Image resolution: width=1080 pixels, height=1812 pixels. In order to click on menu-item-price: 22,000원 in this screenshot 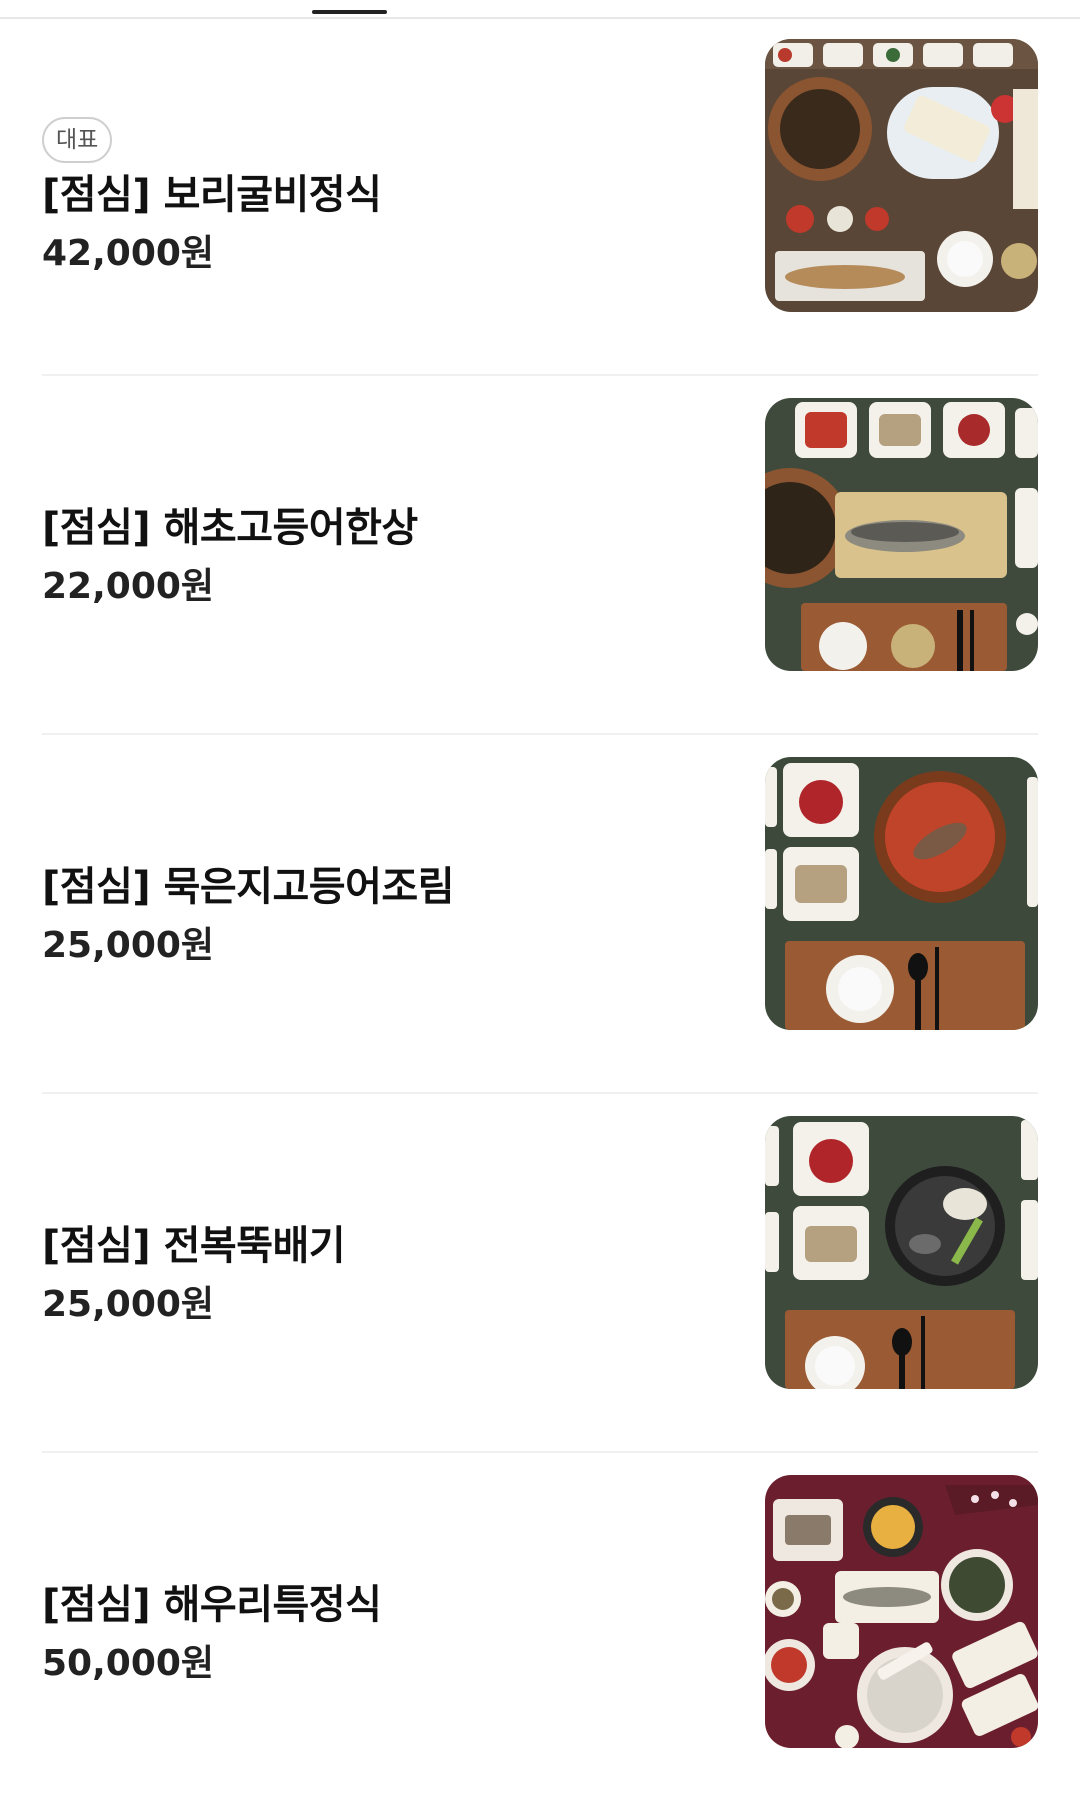, I will do `click(128, 586)`.